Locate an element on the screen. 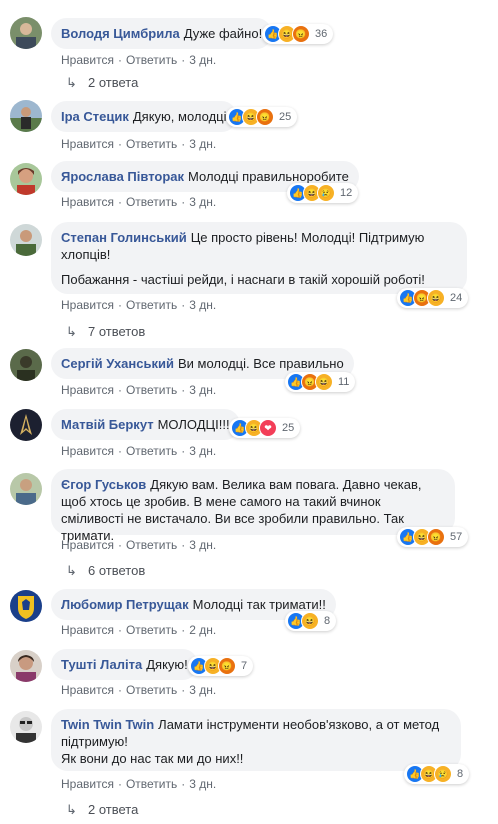 This screenshot has width=498, height=824. reactions-summary: 👍 😆 😢 12 is located at coordinates (323, 193).